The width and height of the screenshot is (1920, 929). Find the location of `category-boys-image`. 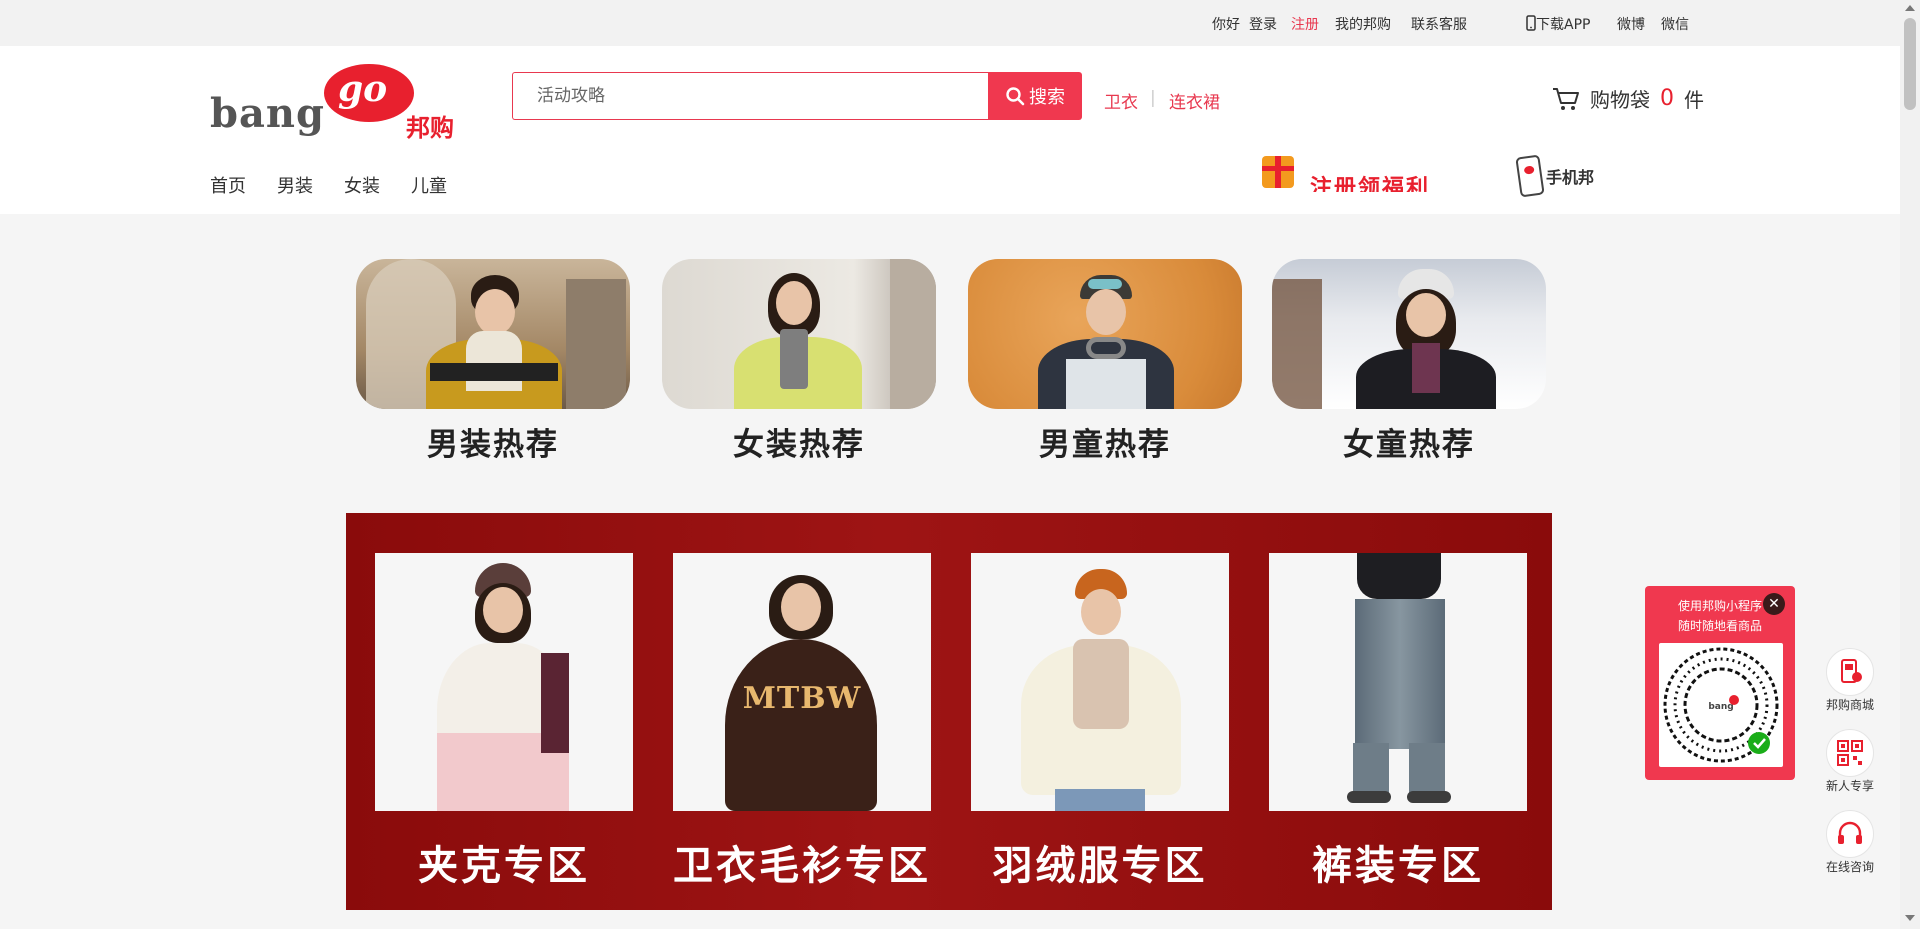

category-boys-image is located at coordinates (1105, 334).